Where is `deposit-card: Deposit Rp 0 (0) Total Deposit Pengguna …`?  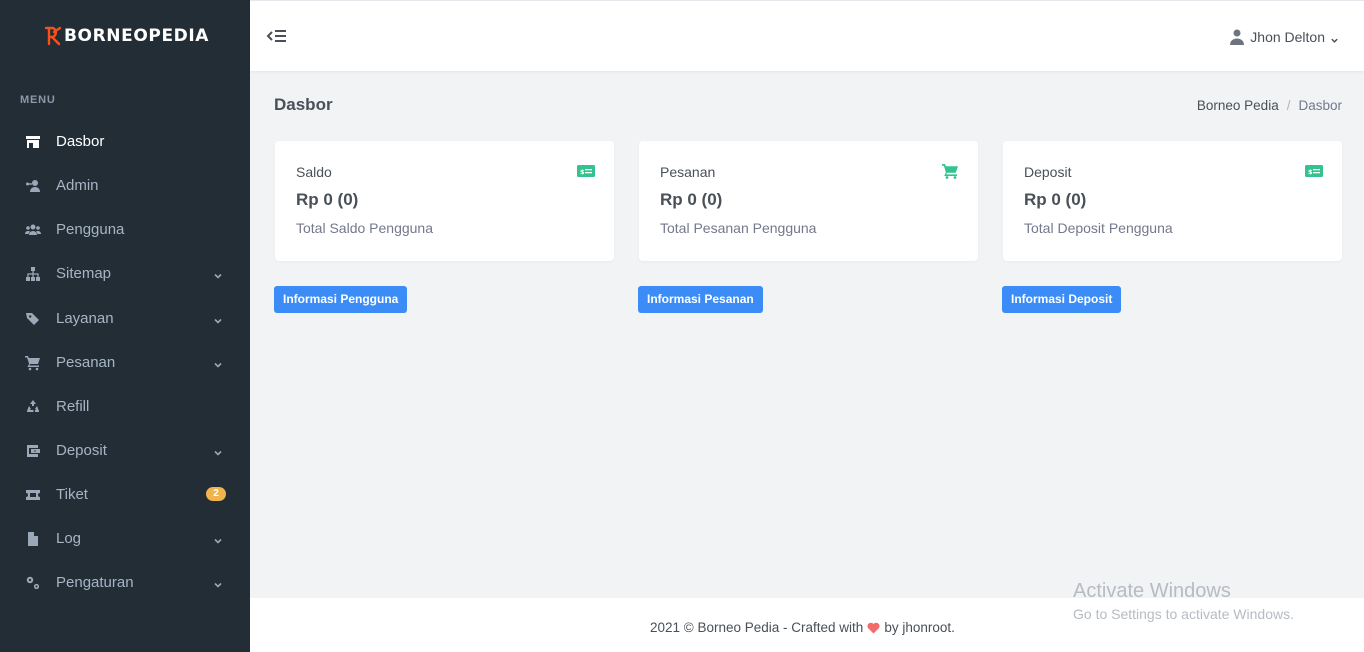
deposit-card: Deposit Rp 0 (0) Total Deposit Pengguna … is located at coordinates (1172, 201).